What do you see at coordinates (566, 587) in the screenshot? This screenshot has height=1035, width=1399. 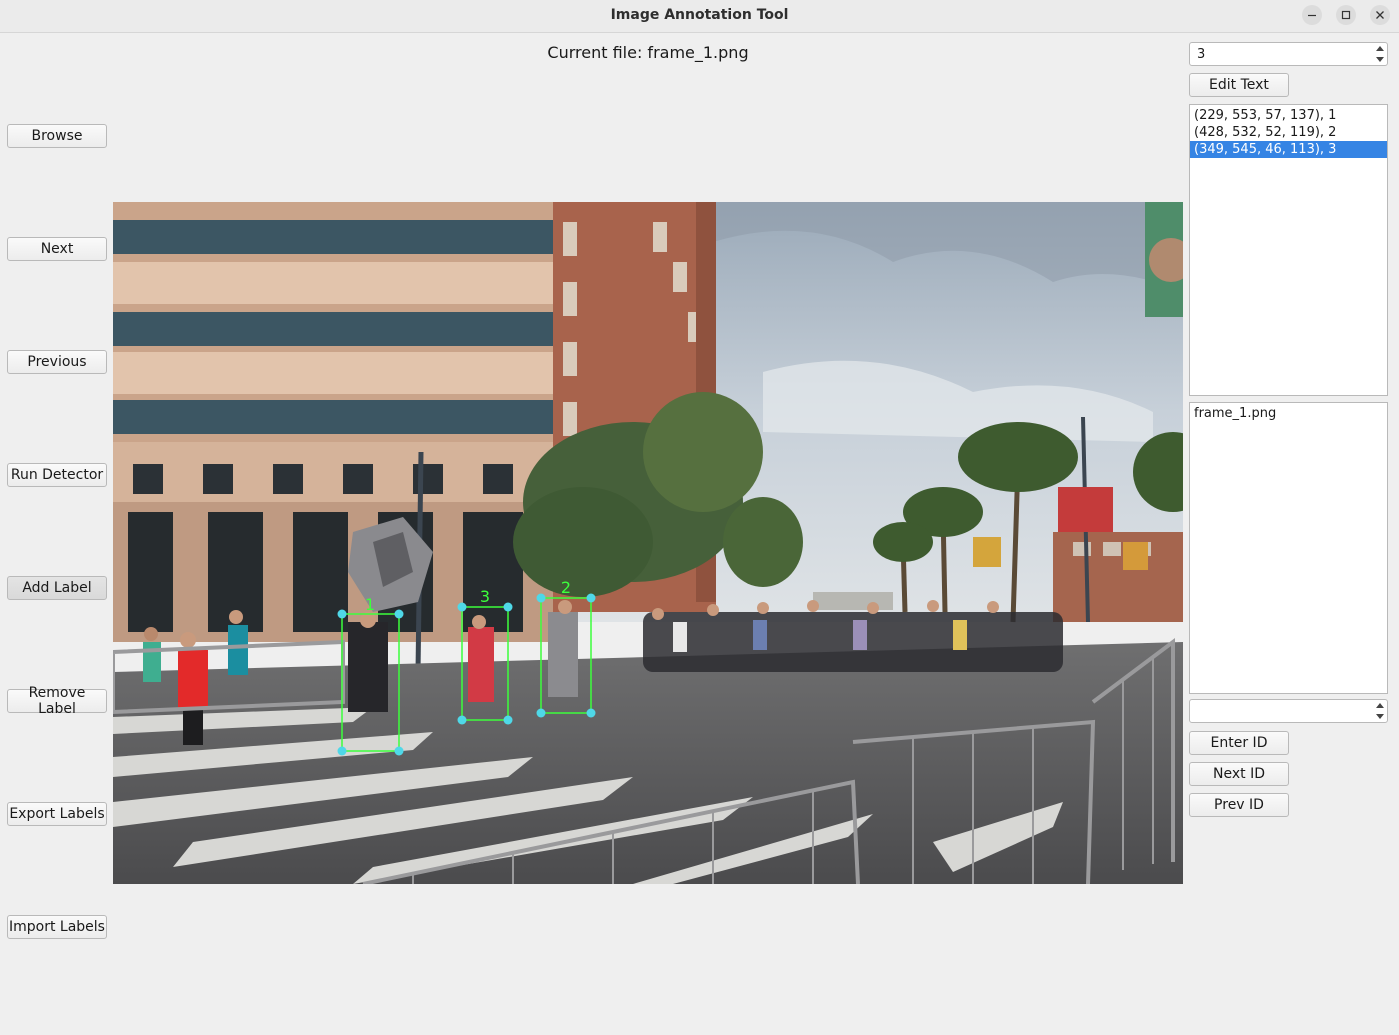 I see `bbox-id-label: 2` at bounding box center [566, 587].